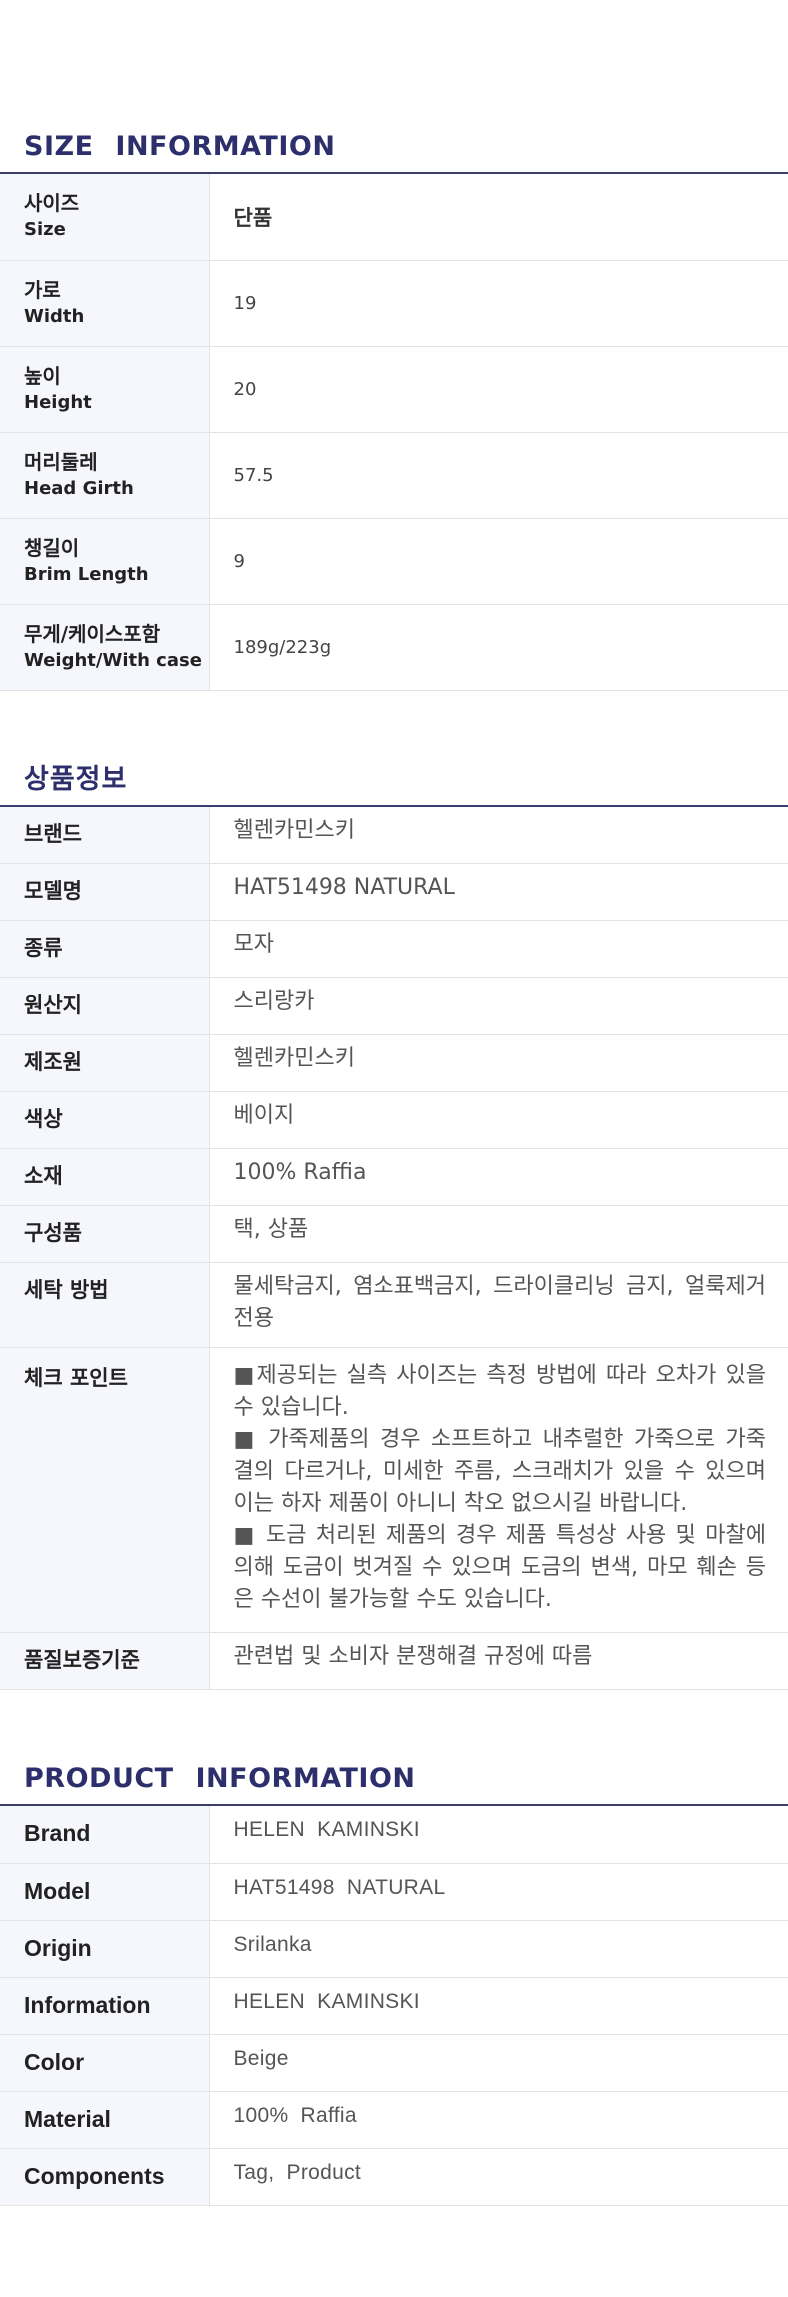 The height and width of the screenshot is (2297, 788). I want to click on label-en: Weight/With case, so click(113, 660).